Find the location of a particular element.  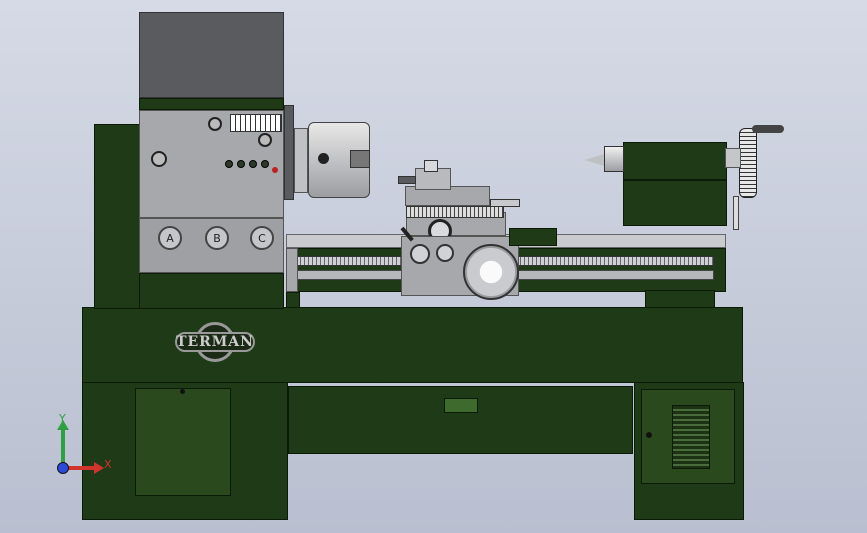

carriage-lock-block is located at coordinates (533, 237).